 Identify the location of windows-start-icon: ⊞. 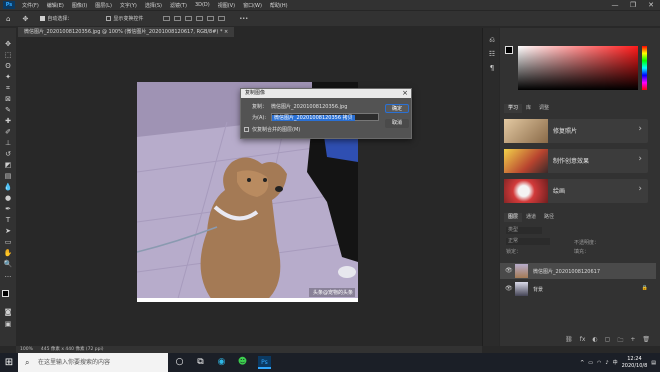
(9, 362).